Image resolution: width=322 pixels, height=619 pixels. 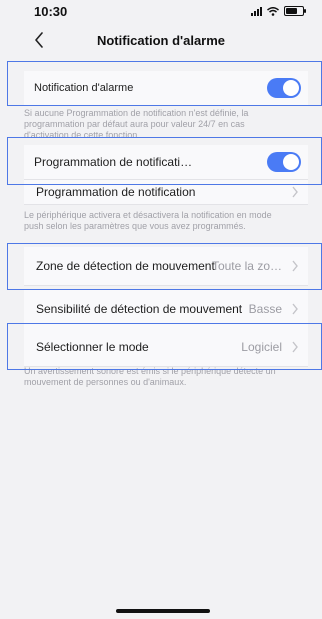 I want to click on motion-sensitivity-label: Sensibilité de détection de mouvement, so click(x=139, y=309).